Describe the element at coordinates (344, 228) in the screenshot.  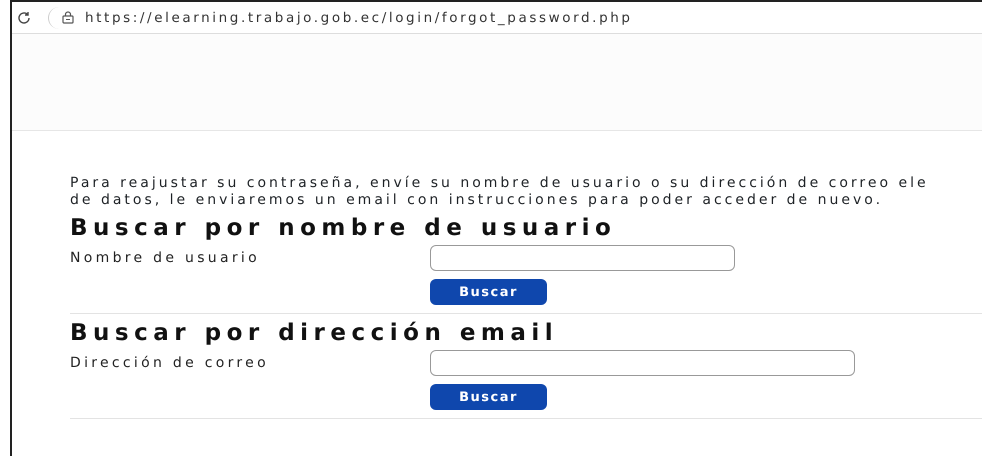
I see `section-heading: Buscar por nombre de usuario` at that location.